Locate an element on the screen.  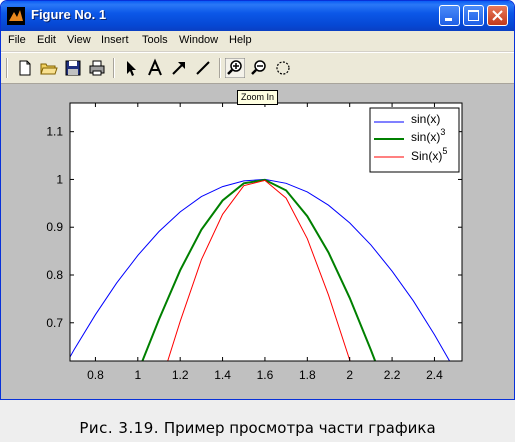
caption-description: Пример просмотра части графика is located at coordinates (297, 428).